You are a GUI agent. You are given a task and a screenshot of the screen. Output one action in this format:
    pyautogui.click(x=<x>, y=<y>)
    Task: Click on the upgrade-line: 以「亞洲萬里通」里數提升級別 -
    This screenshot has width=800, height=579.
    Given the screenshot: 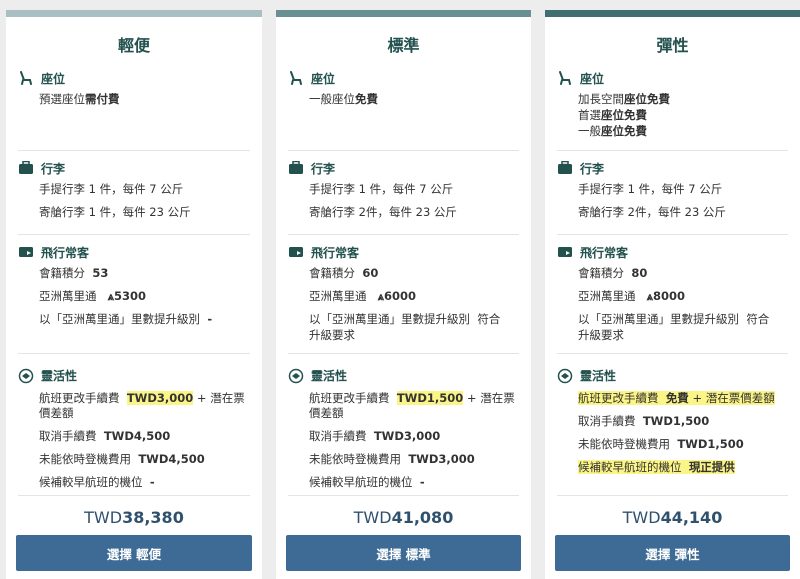 What is the action you would take?
    pyautogui.click(x=126, y=319)
    